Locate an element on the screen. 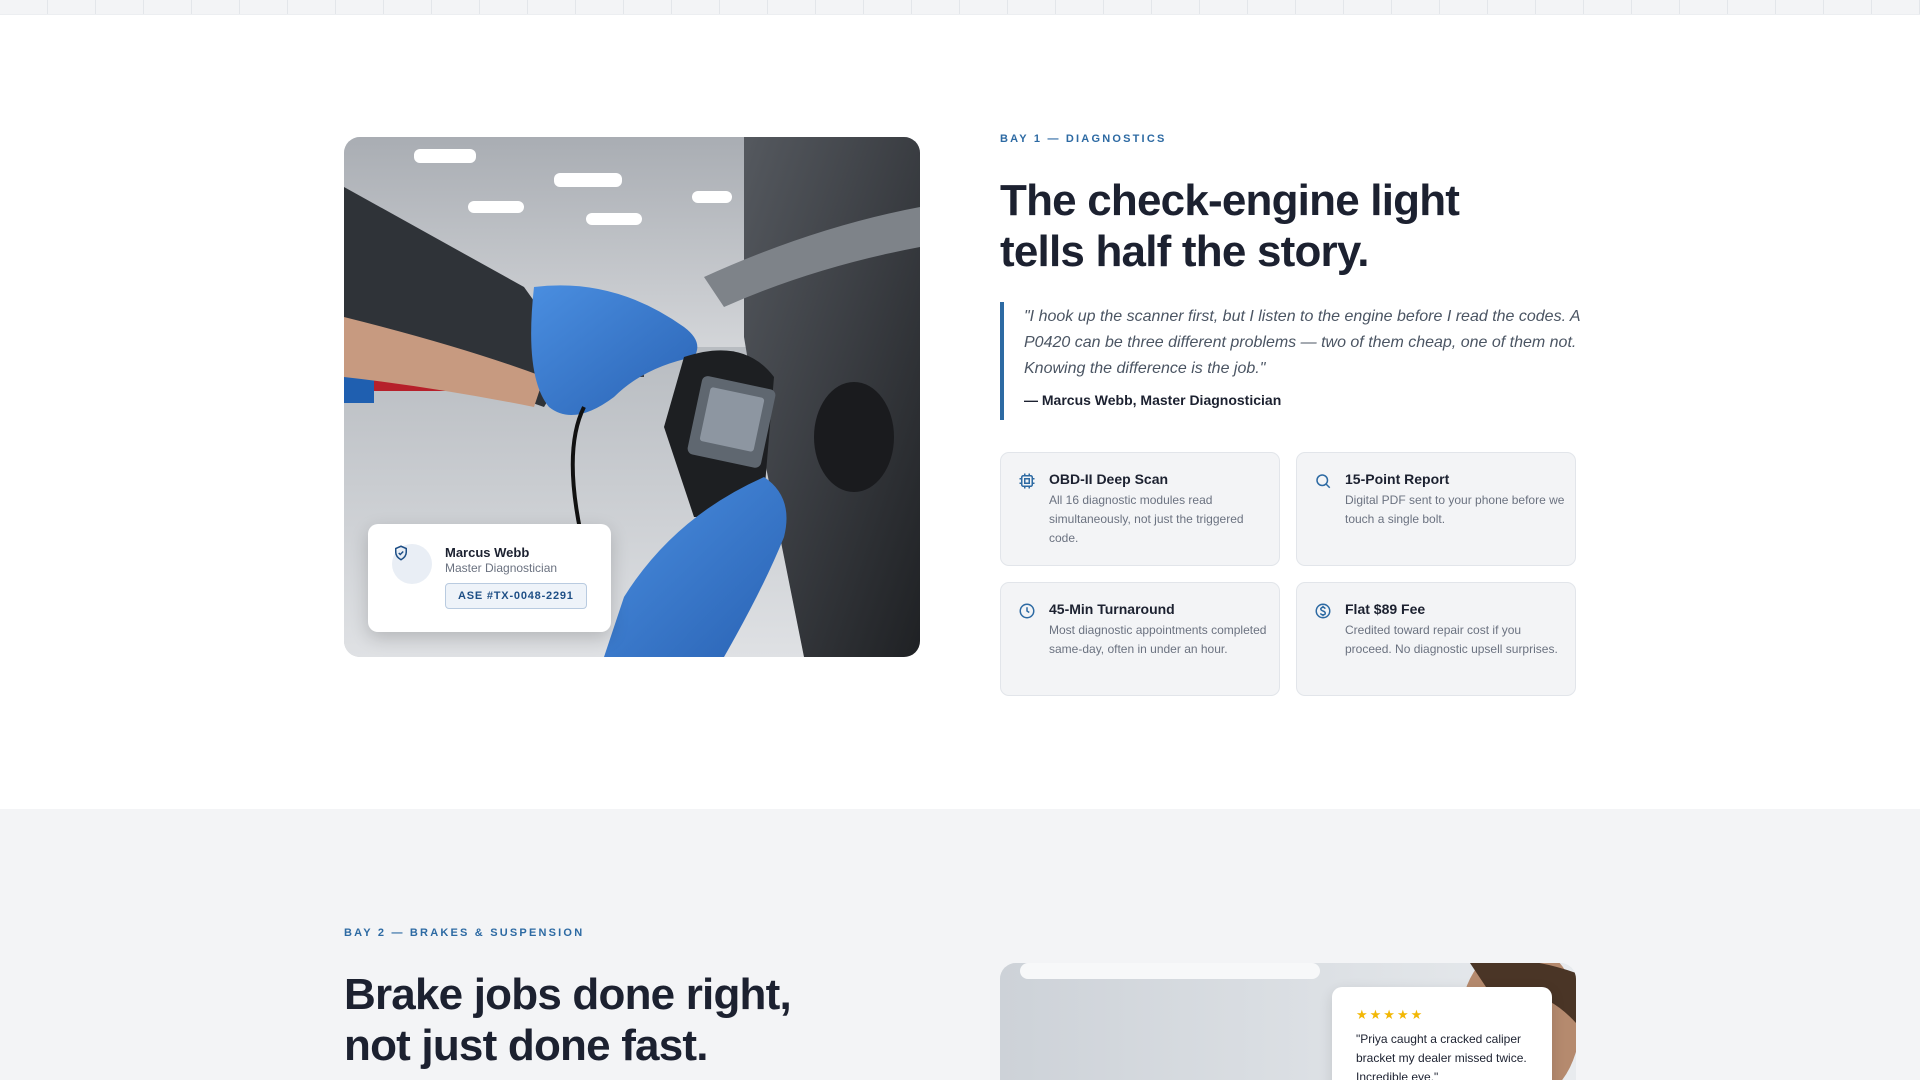  shield-check-icon is located at coordinates (412, 564).